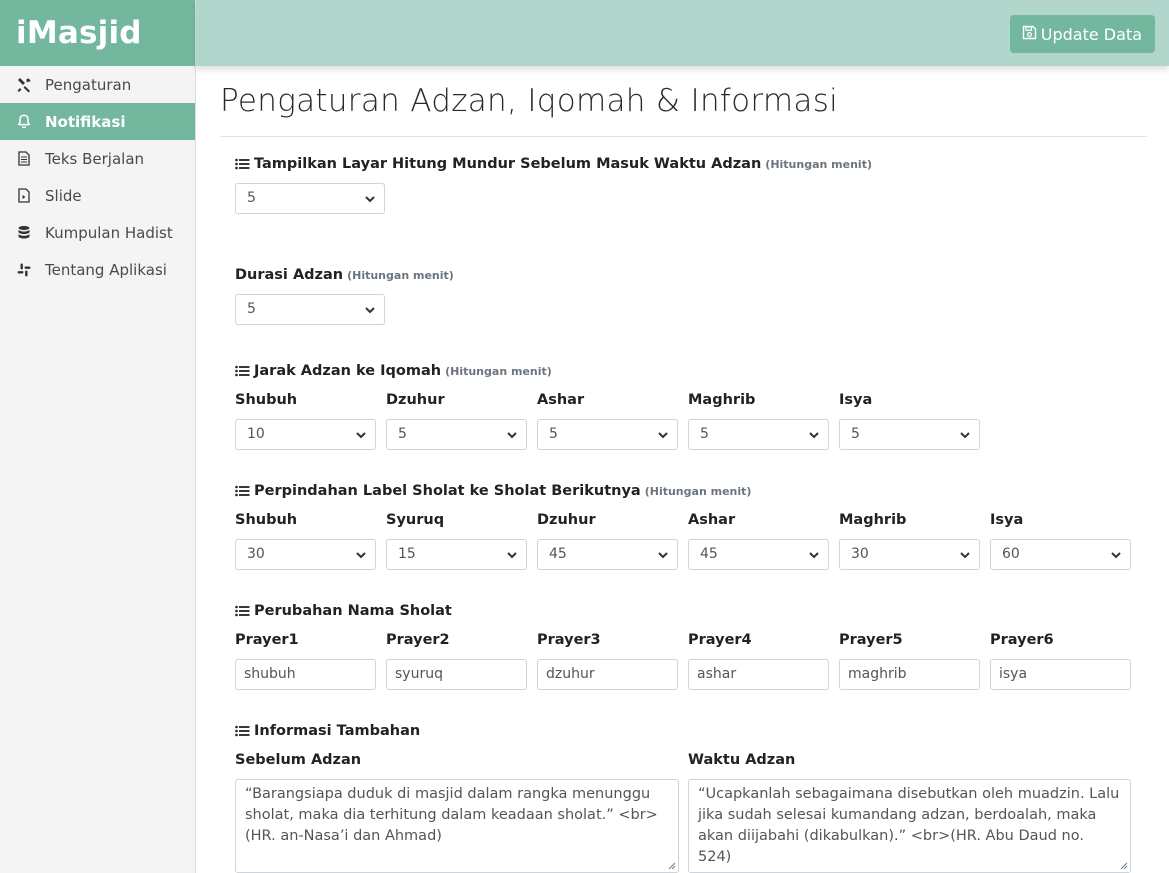 This screenshot has width=1169, height=873. I want to click on prayer-name-3: Prayer3 dzuhur, so click(607, 660).